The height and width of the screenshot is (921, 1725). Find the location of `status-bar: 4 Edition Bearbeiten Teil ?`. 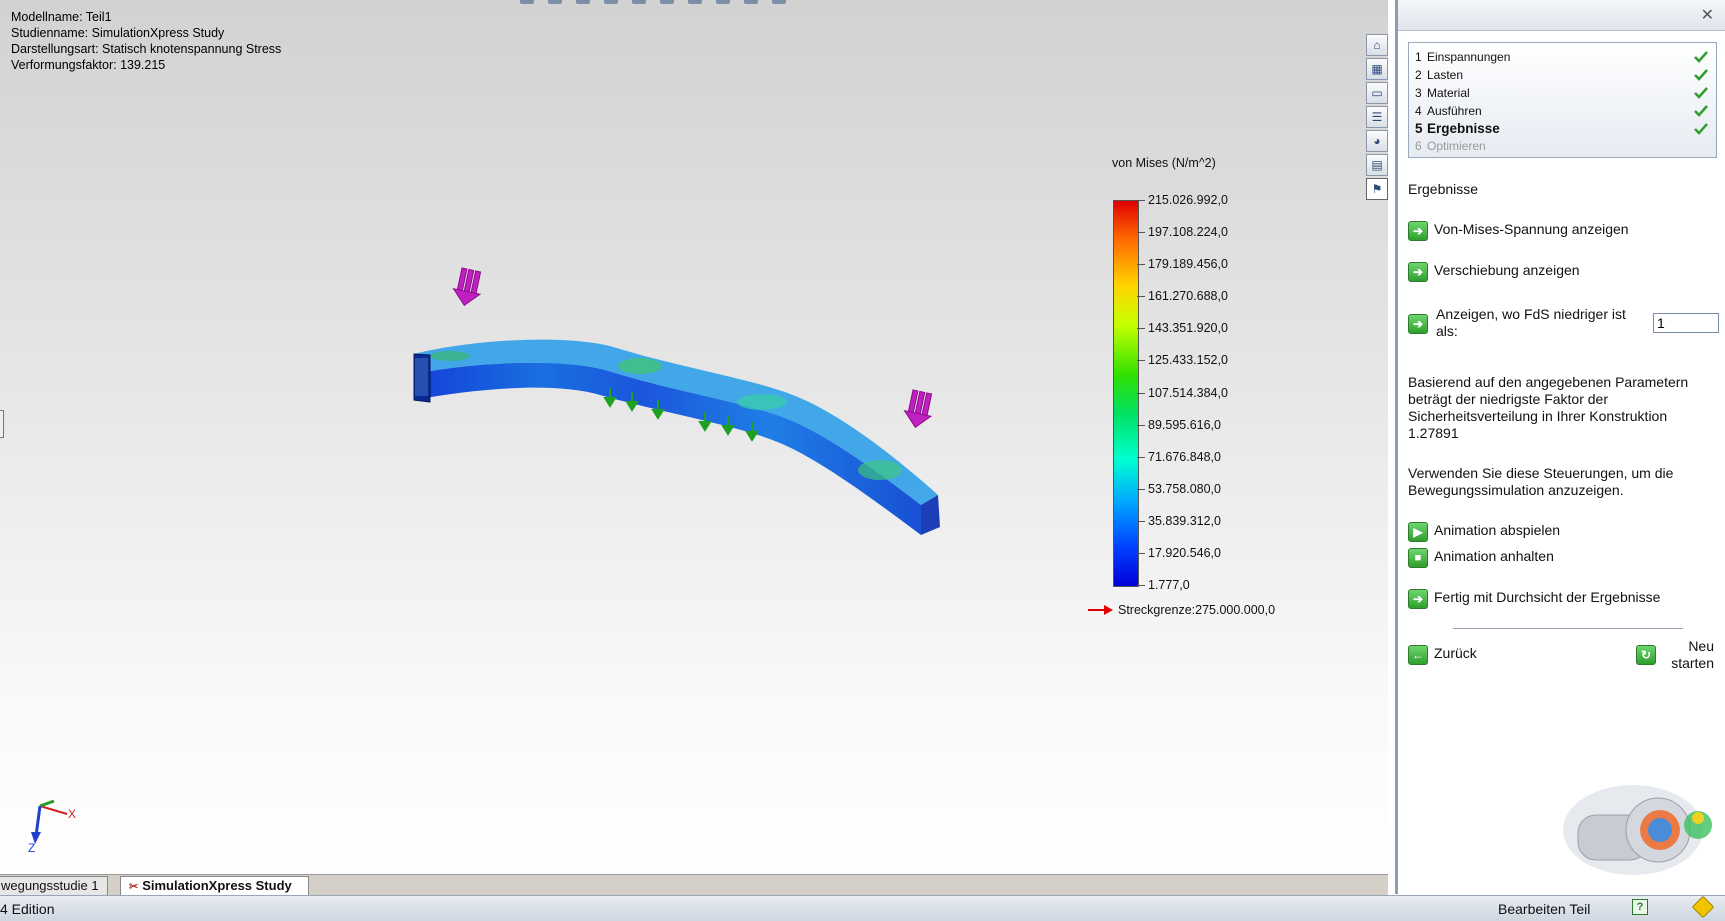

status-bar: 4 Edition Bearbeiten Teil ? is located at coordinates (862, 908).